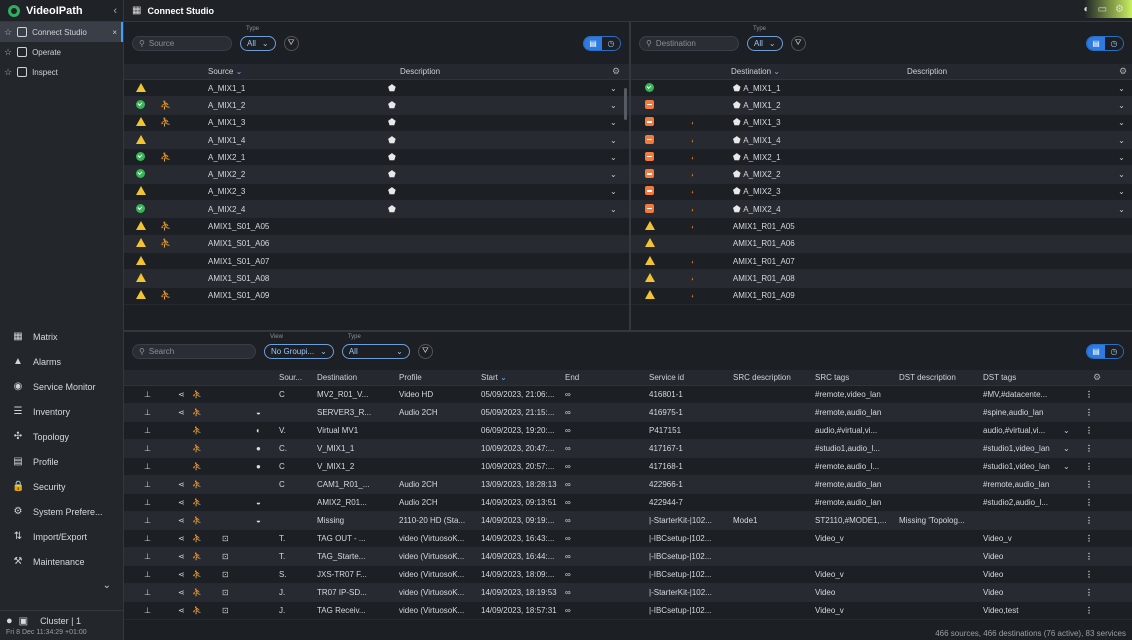 The height and width of the screenshot is (640, 1132). Describe the element at coordinates (376, 106) in the screenshot. I see `table-row: ⛹ A_MIX1_2 ⬟ ⌄` at that location.